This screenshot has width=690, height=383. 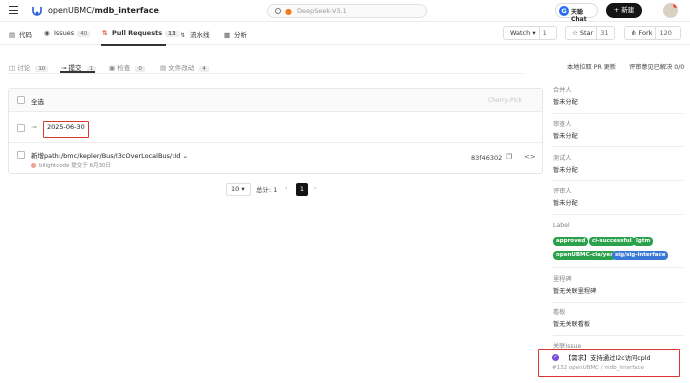 What do you see at coordinates (133, 45) in the screenshot?
I see `active-tab-indicator` at bounding box center [133, 45].